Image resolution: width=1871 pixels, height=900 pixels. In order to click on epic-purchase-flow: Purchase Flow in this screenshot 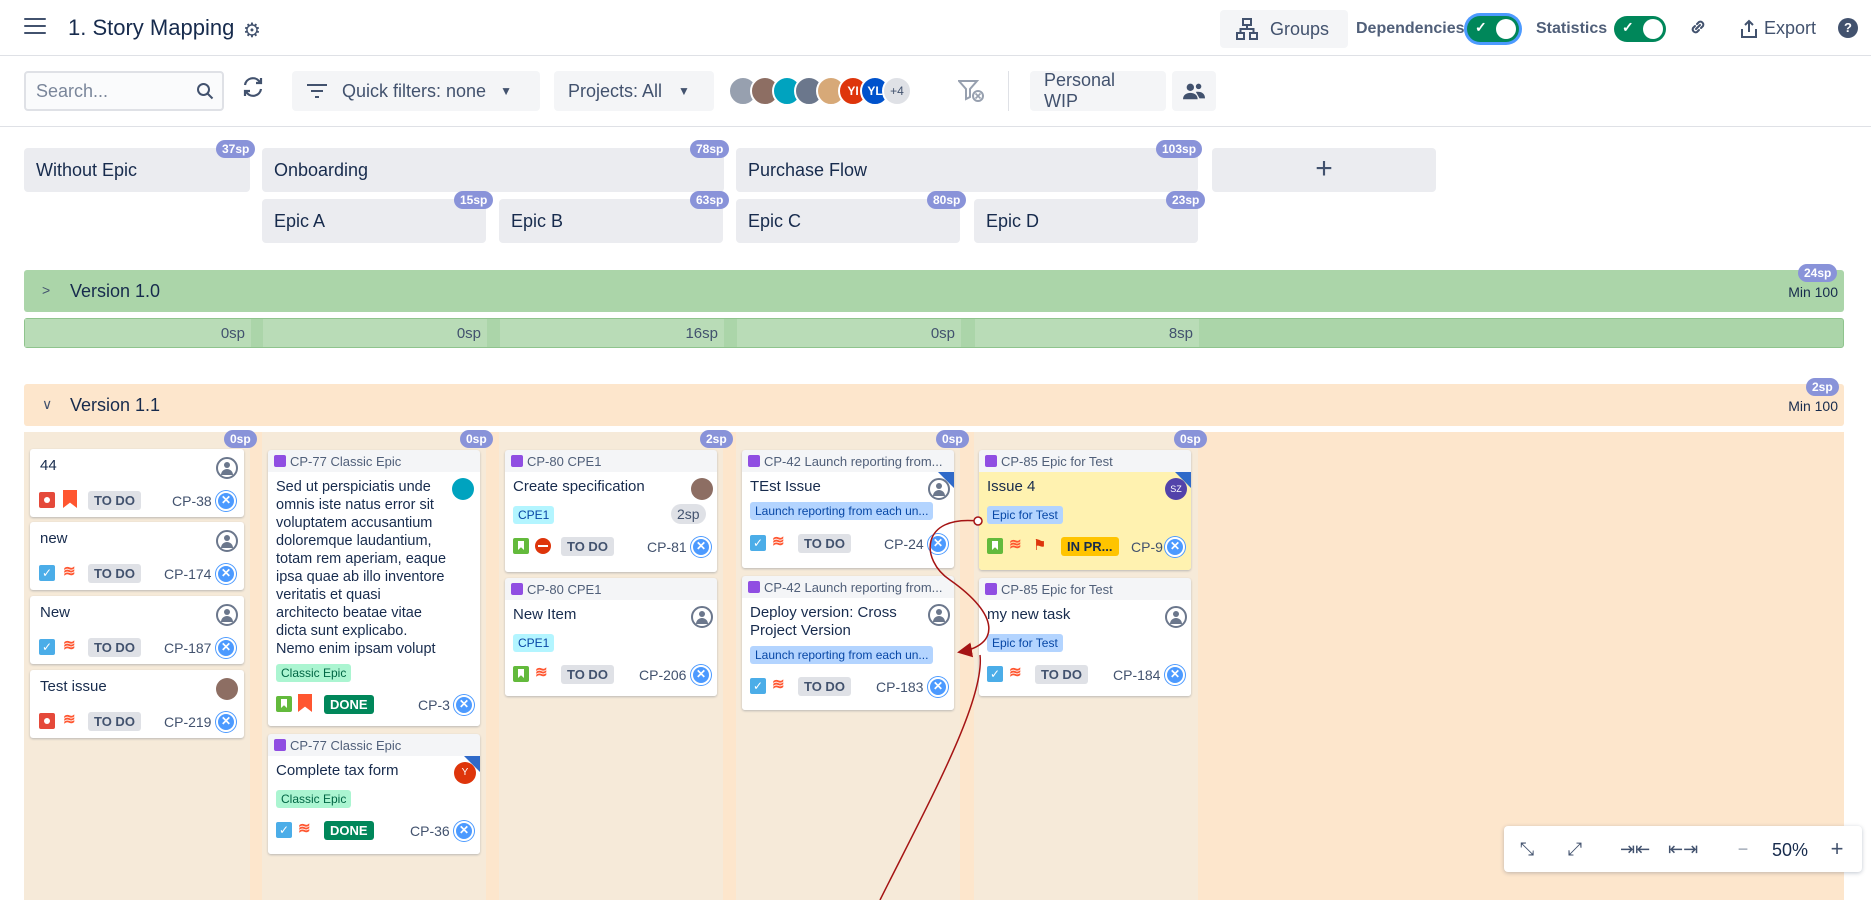, I will do `click(967, 170)`.